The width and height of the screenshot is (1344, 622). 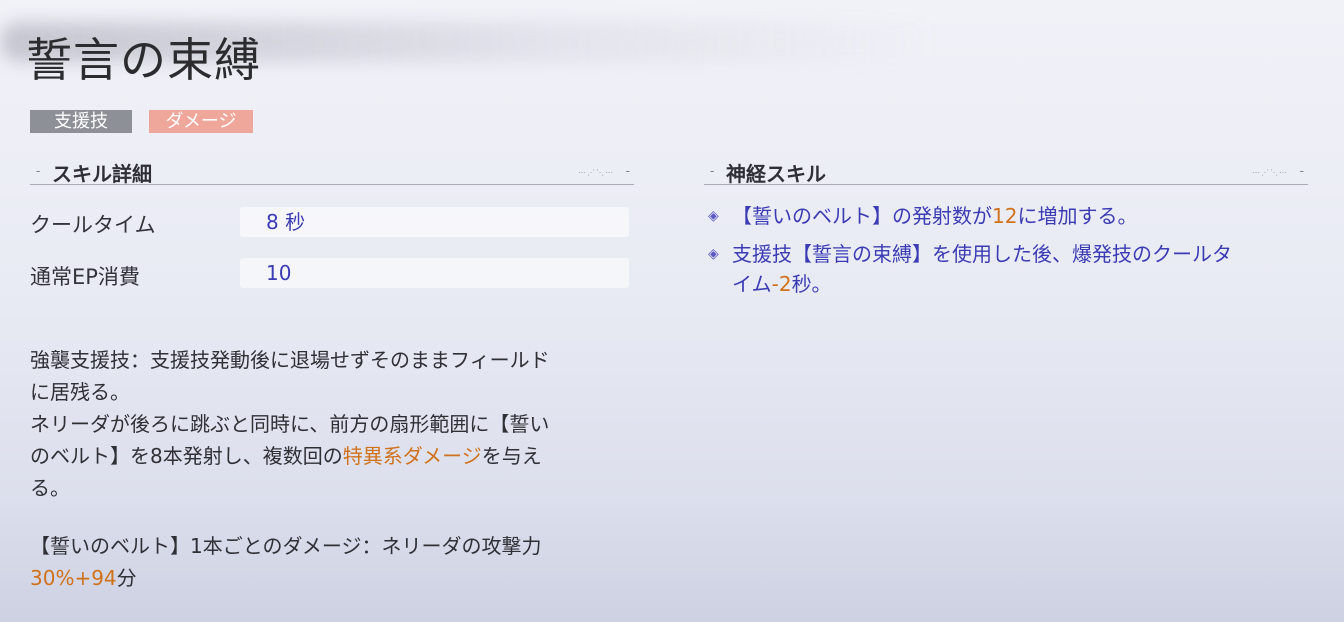 What do you see at coordinates (752, 284) in the screenshot?
I see `bullet-text: イム` at bounding box center [752, 284].